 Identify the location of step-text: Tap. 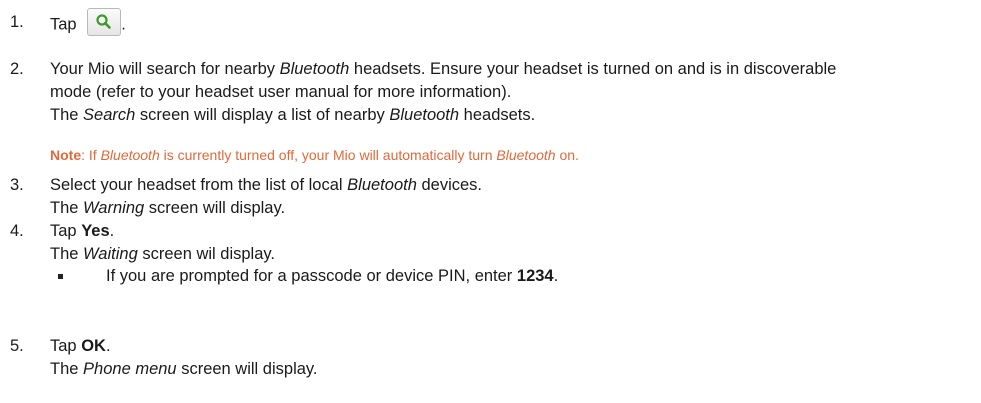
(66, 24).